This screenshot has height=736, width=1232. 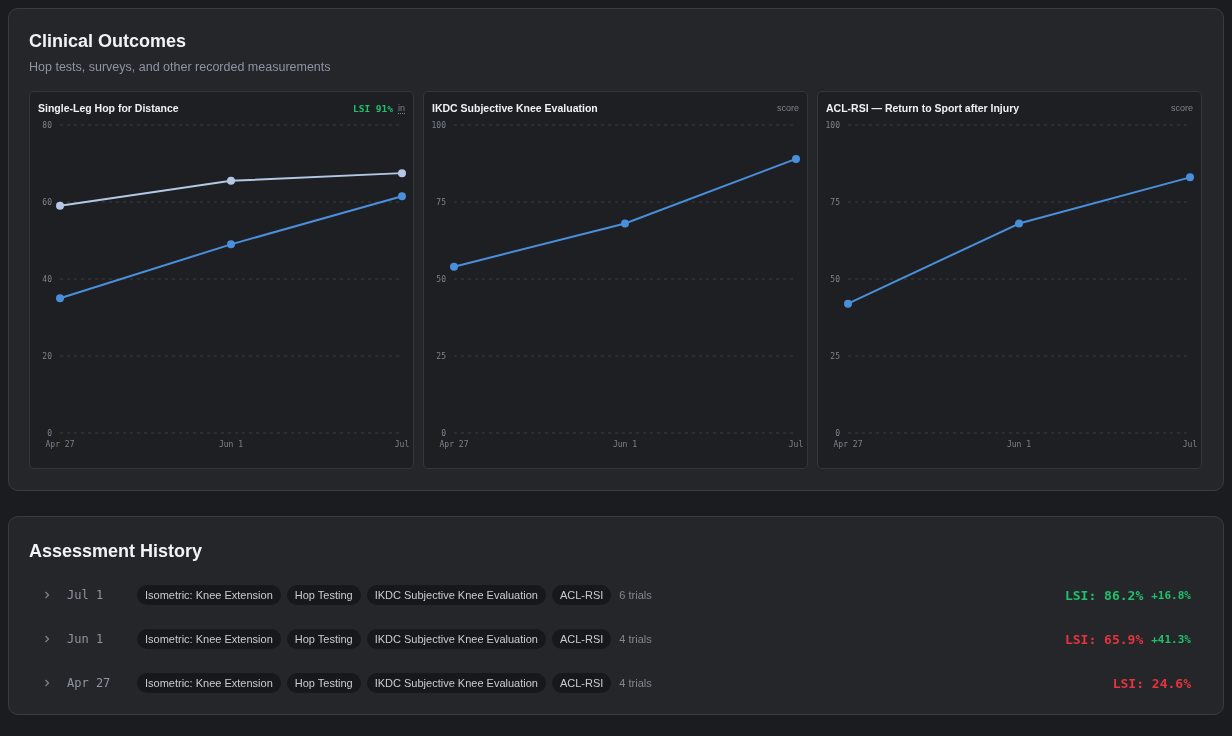 I want to click on section-title: Clinical Outcomes, so click(x=108, y=41).